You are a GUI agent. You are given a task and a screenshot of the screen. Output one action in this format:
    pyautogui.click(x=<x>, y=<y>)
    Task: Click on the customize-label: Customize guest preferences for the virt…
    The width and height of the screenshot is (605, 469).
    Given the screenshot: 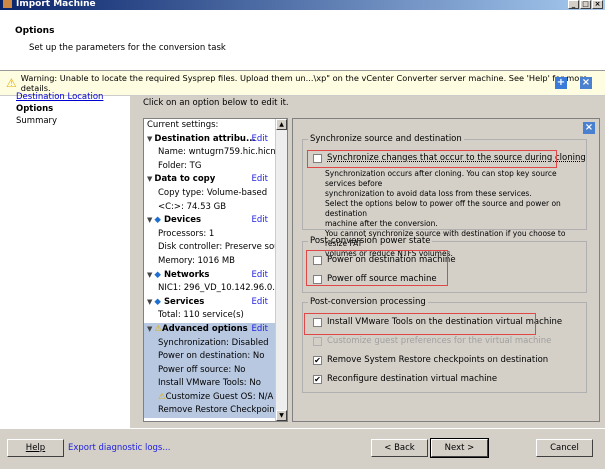 What is the action you would take?
    pyautogui.click(x=439, y=341)
    